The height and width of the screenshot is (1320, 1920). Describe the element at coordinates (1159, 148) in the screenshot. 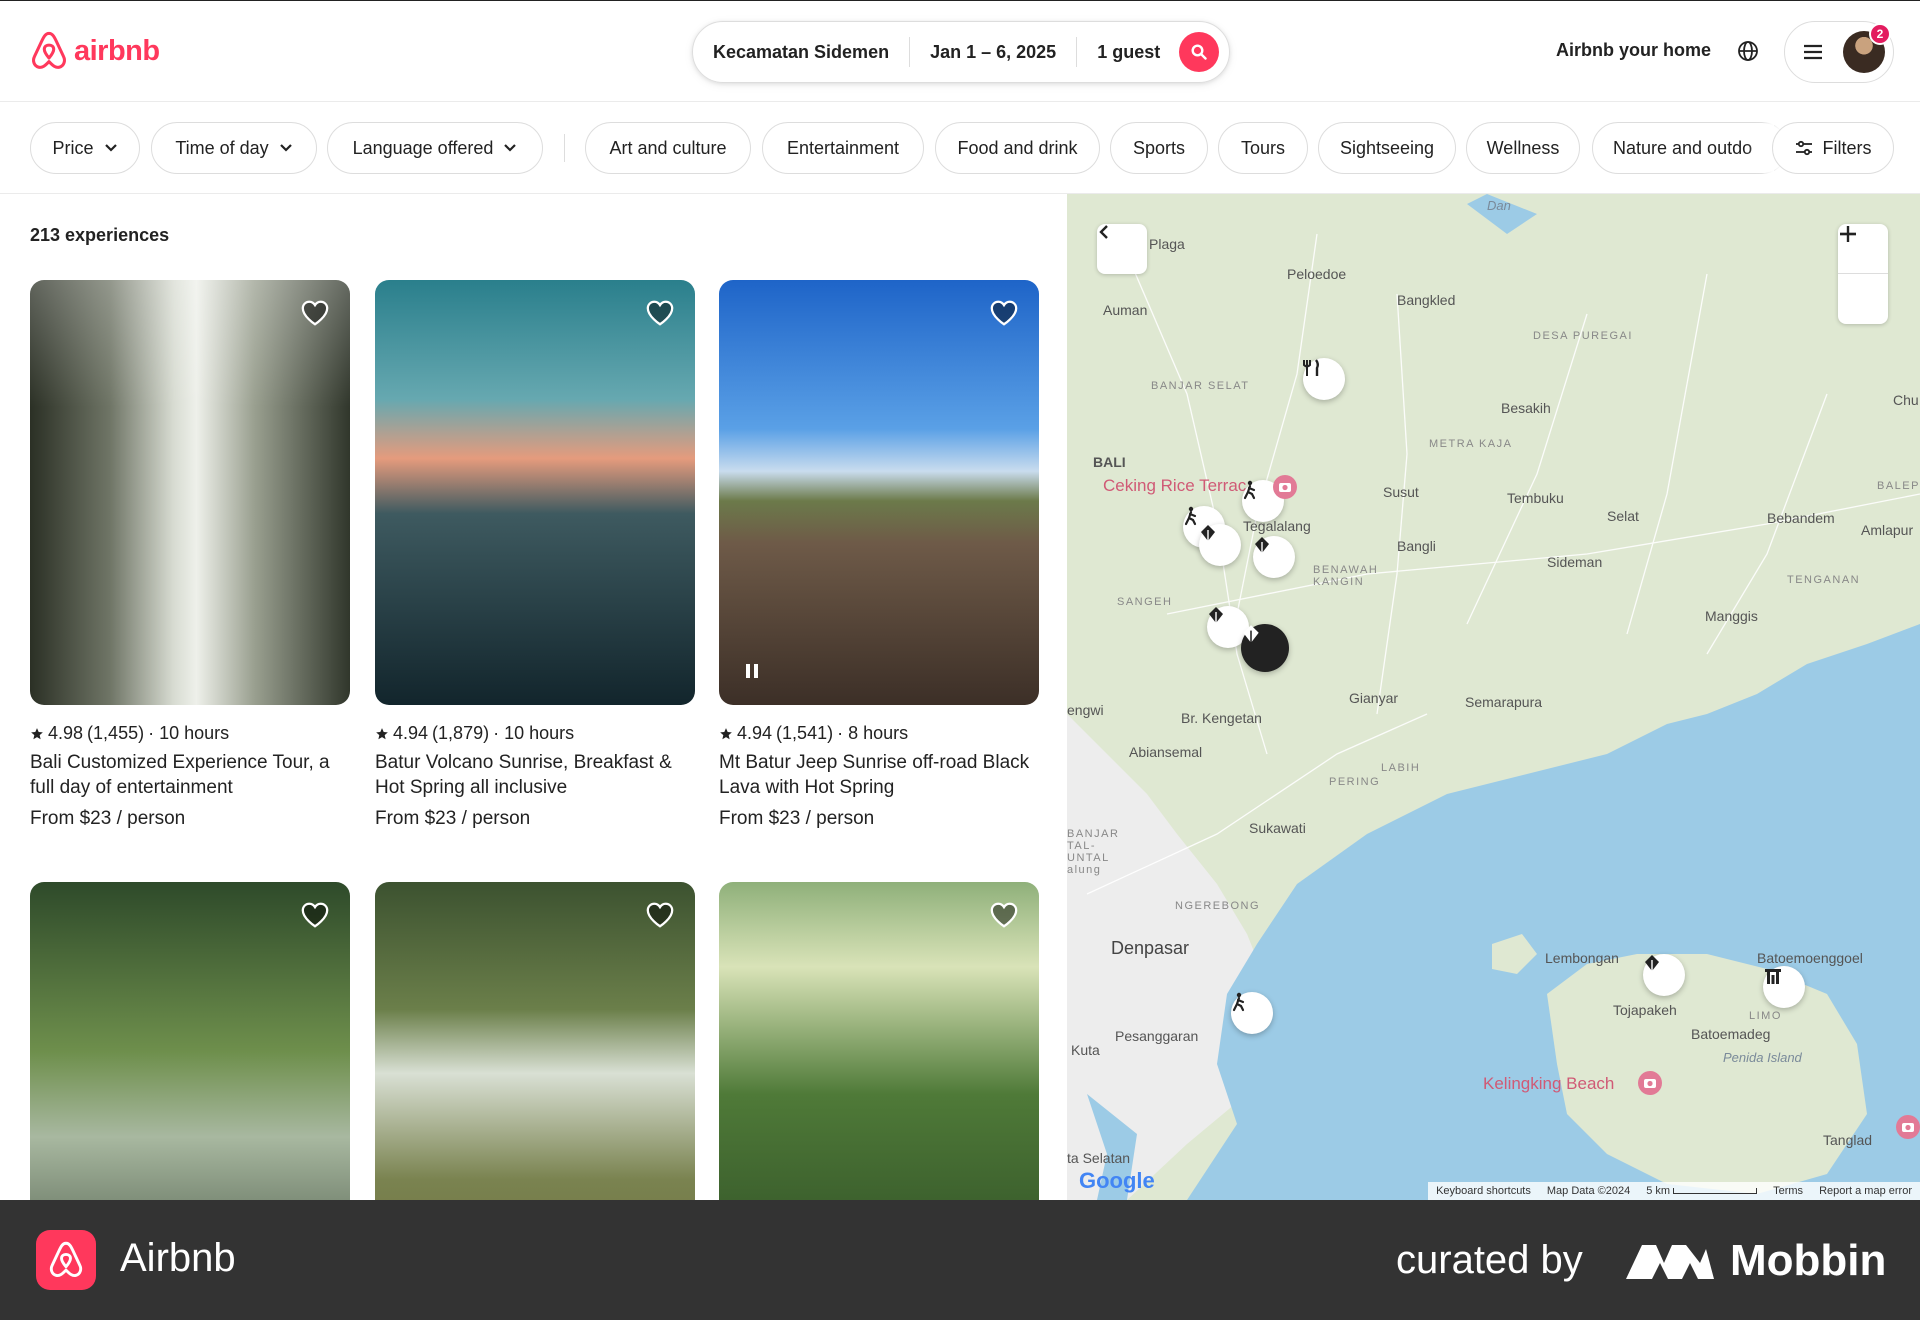

I see `category-sports: Sports` at that location.